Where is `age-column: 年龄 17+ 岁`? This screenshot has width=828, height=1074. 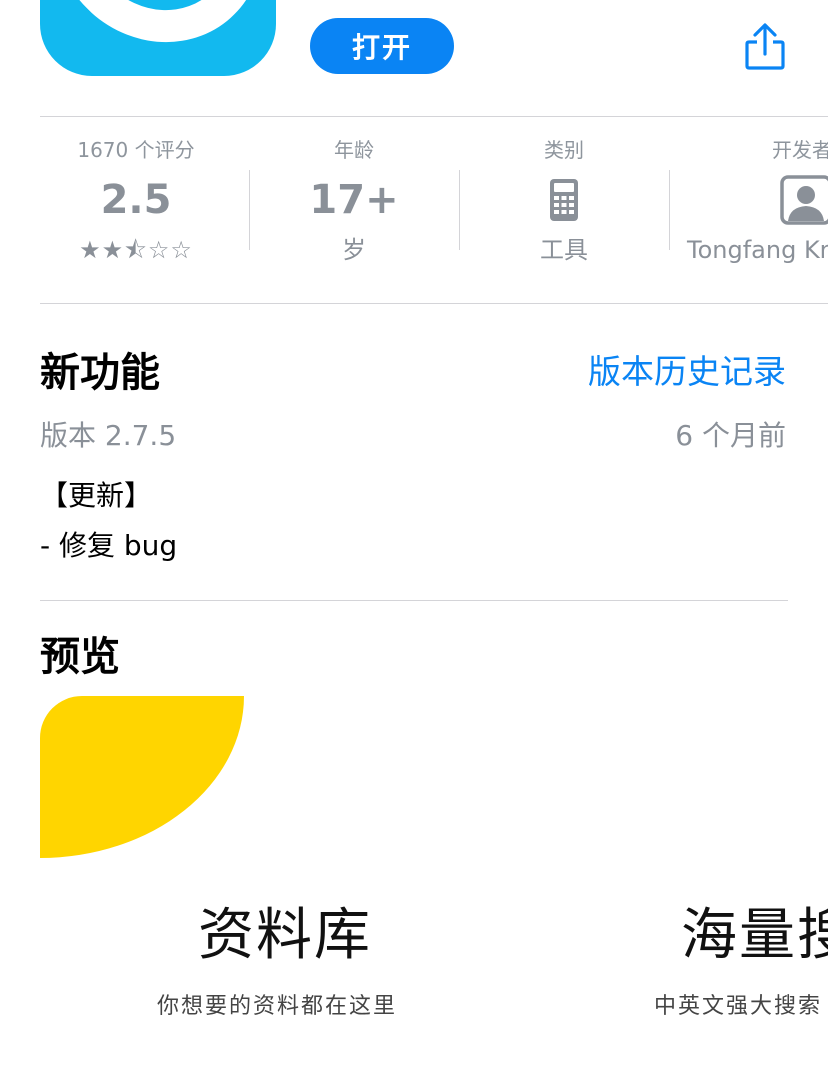
age-column: 年龄 17+ 岁 is located at coordinates (354, 205).